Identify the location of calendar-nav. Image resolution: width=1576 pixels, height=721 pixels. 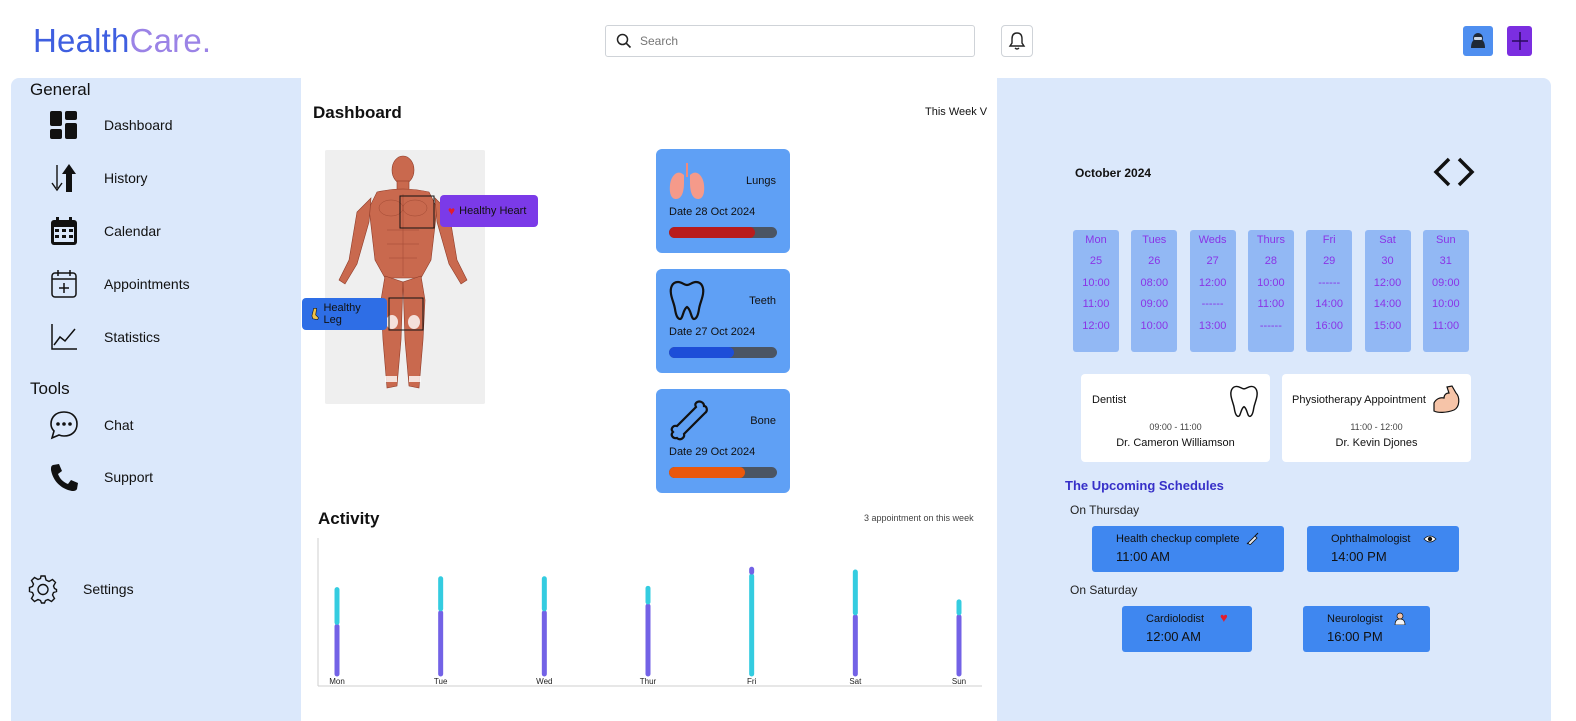
(1454, 174).